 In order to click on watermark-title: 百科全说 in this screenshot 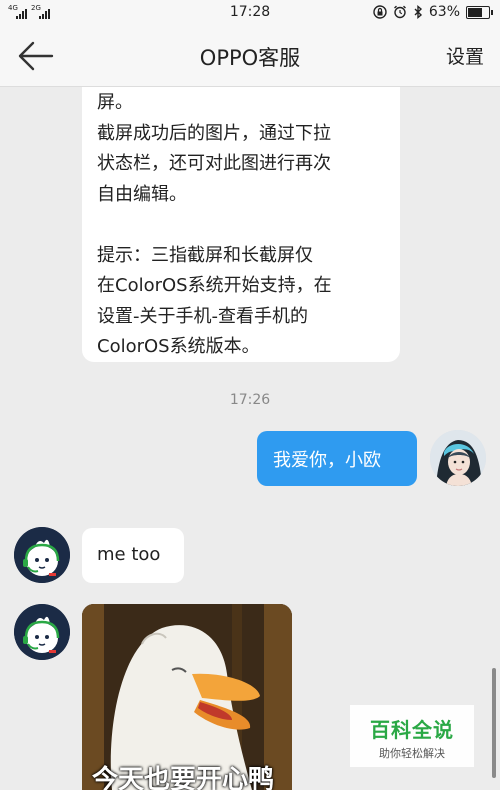, I will do `click(412, 730)`.